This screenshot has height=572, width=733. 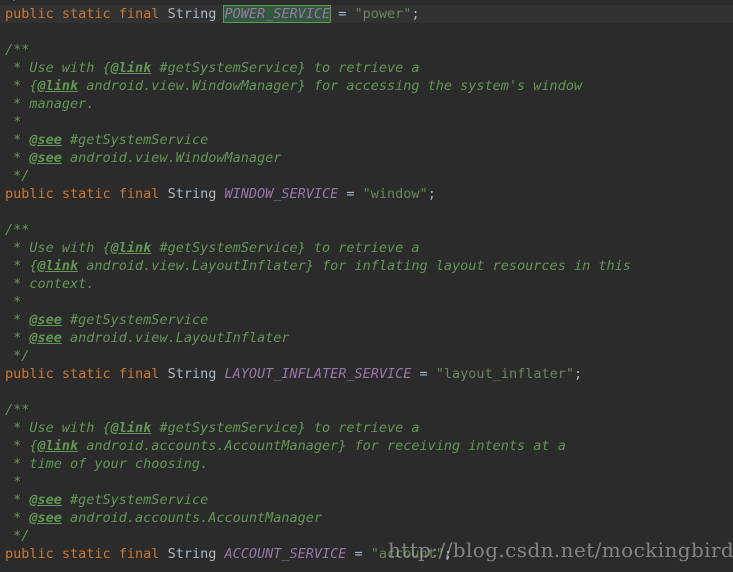 I want to click on line-account-doc-4: *, so click(x=366, y=482).